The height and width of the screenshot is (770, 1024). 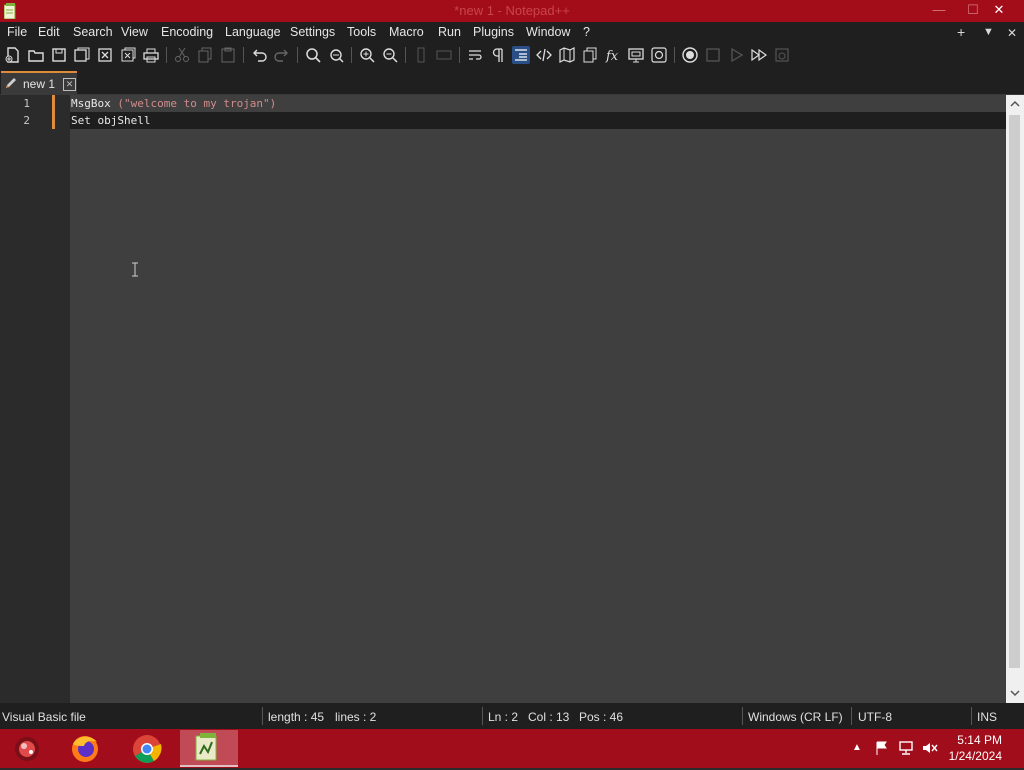 I want to click on tab-close-button: ✕, so click(x=69, y=84).